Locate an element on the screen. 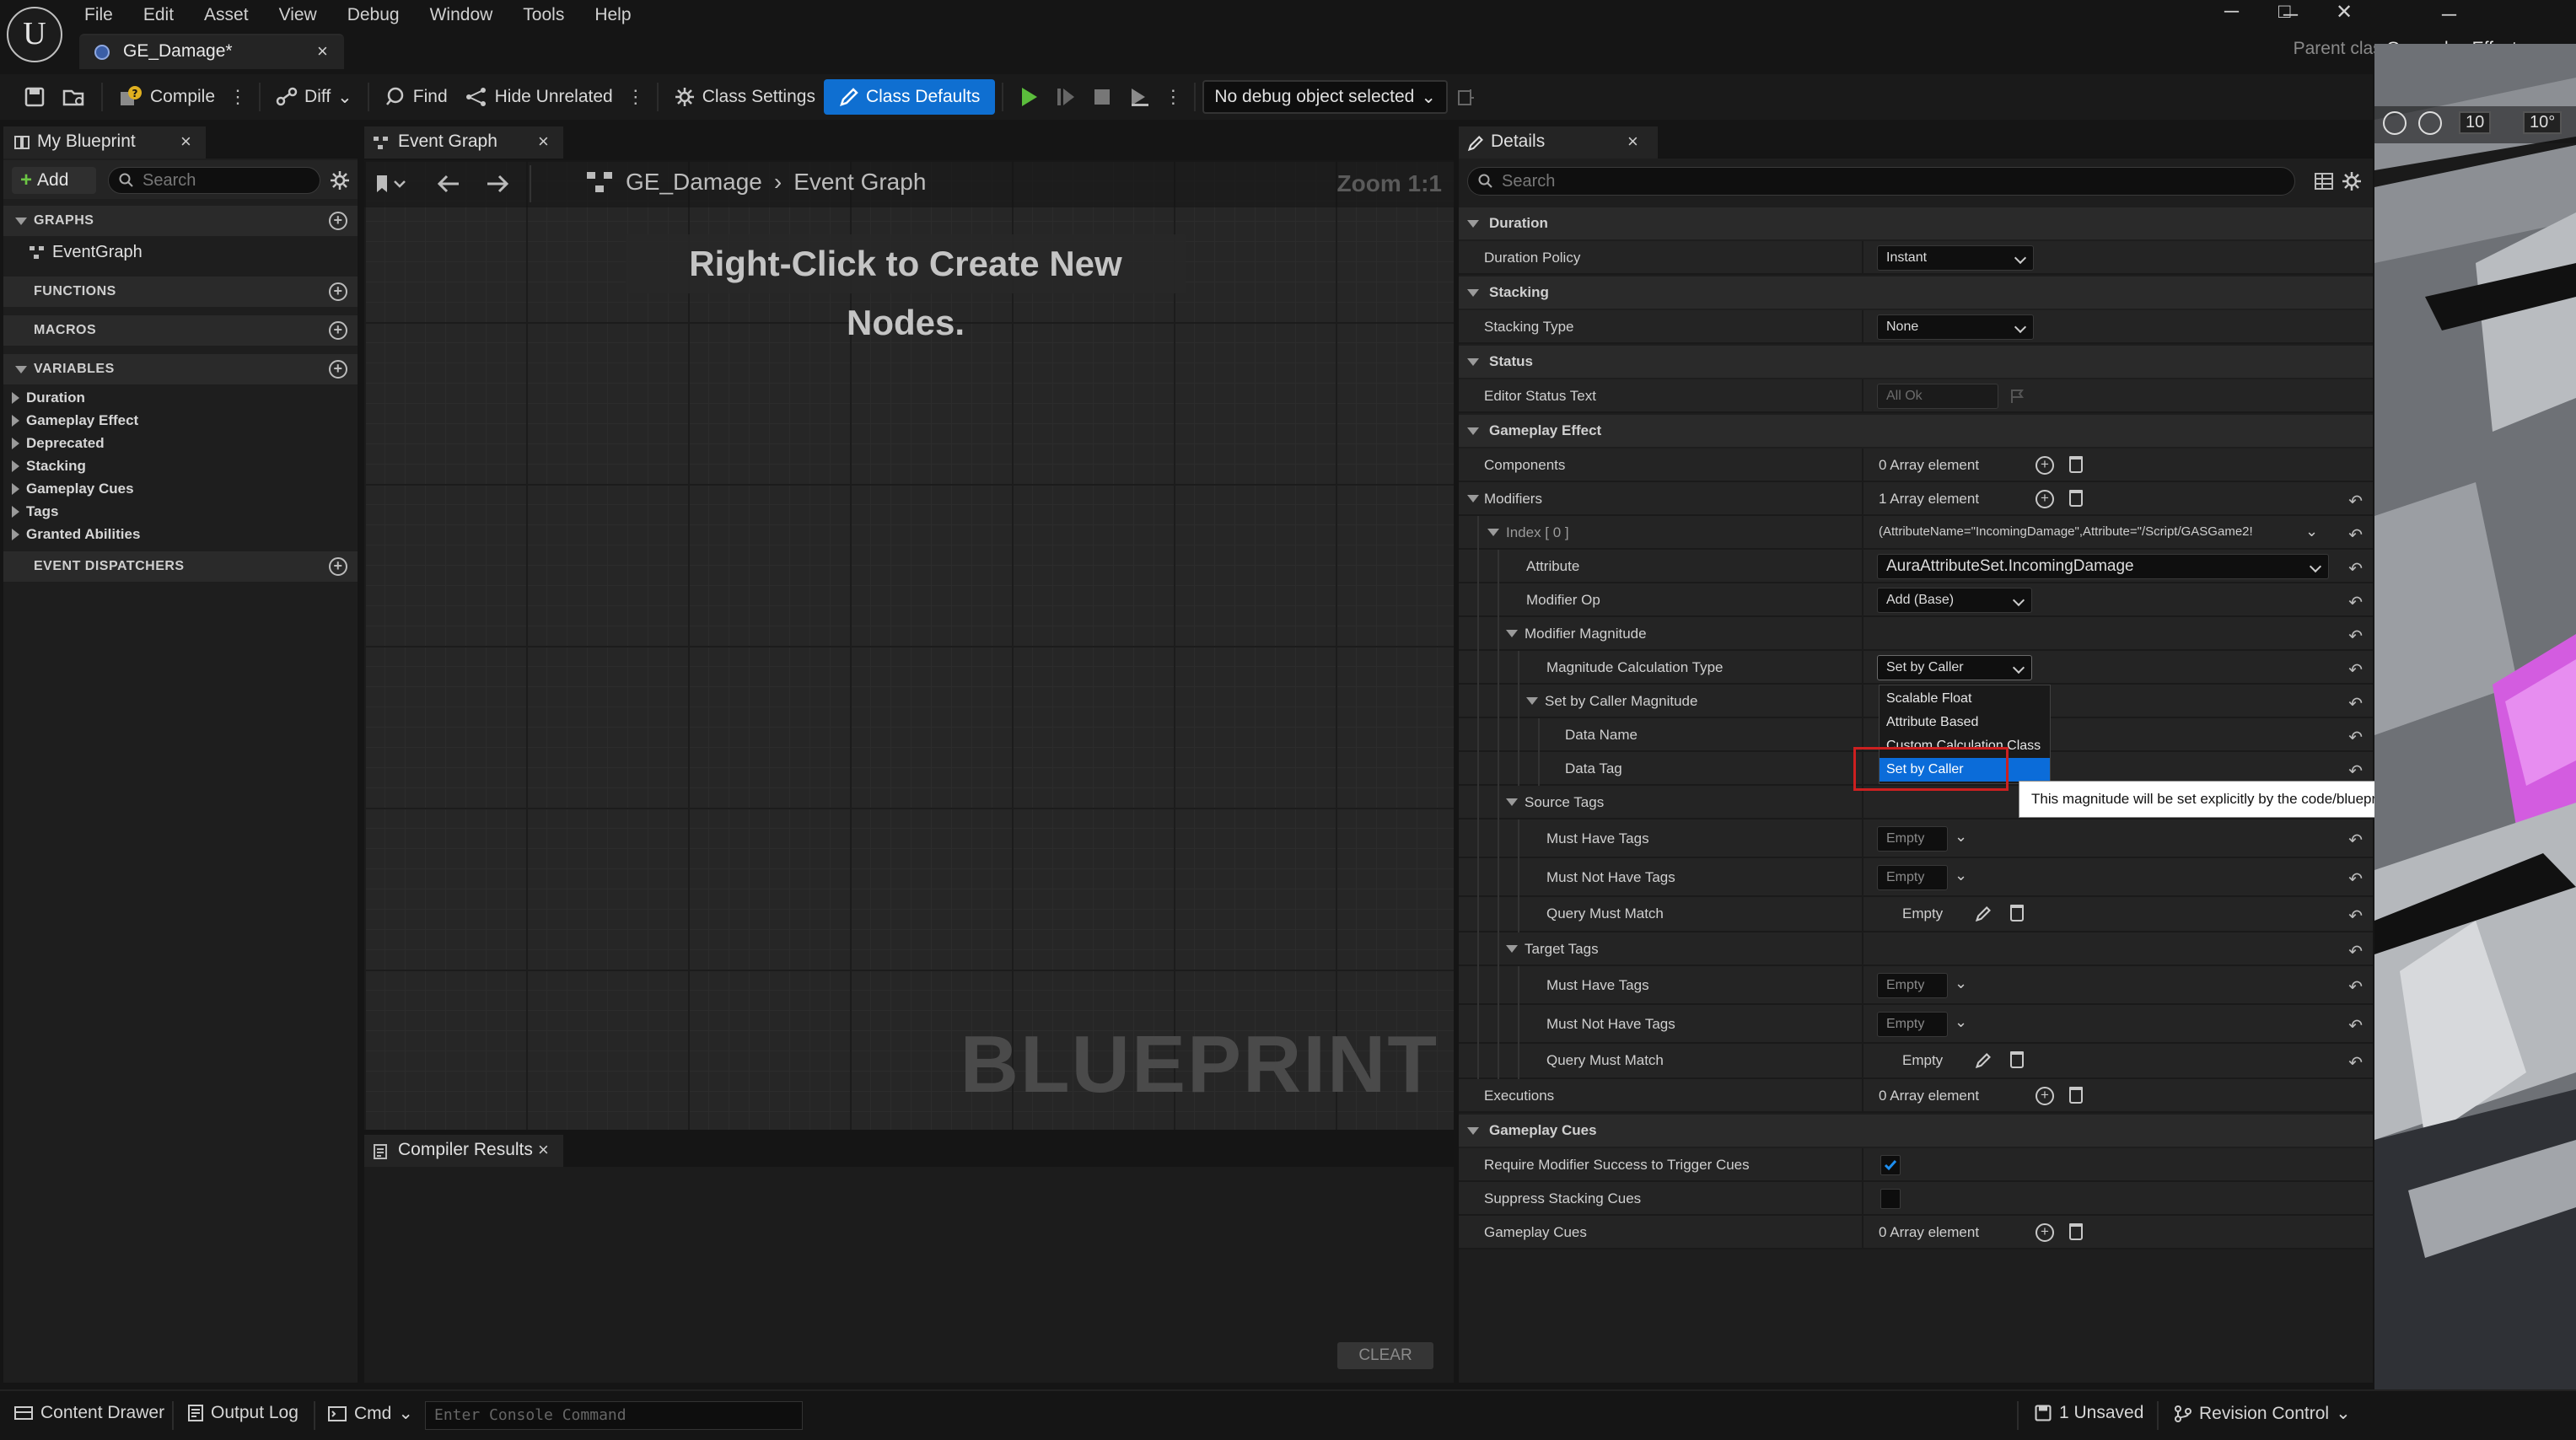 The height and width of the screenshot is (1440, 2576). bookmark-icon is located at coordinates (391, 184).